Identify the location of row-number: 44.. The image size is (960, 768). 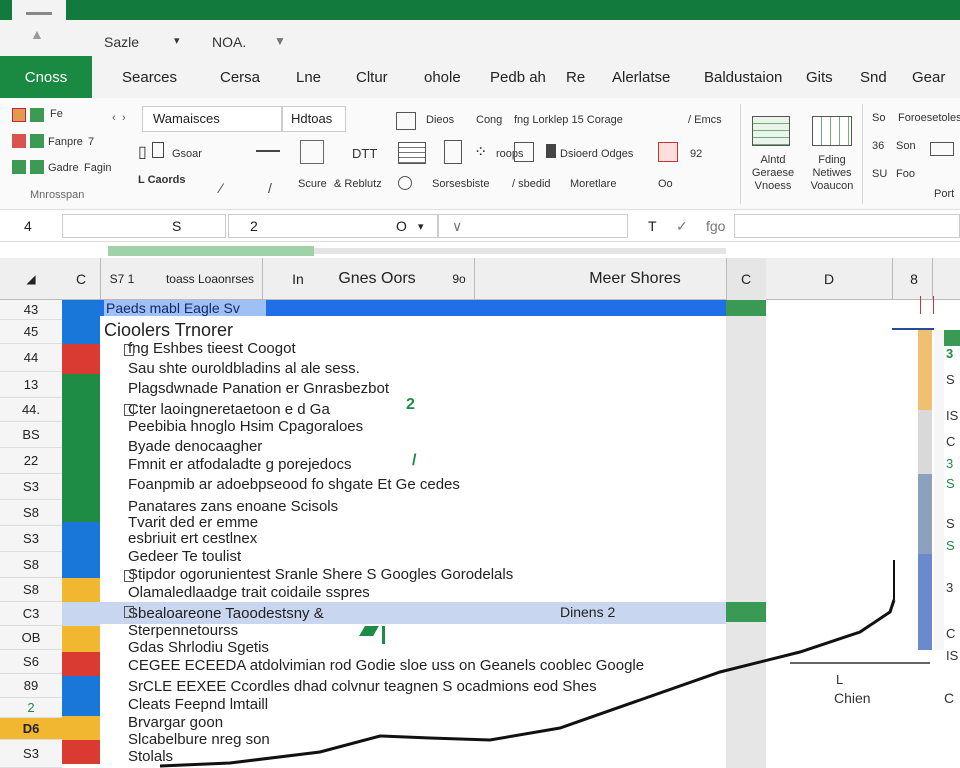
(31, 410).